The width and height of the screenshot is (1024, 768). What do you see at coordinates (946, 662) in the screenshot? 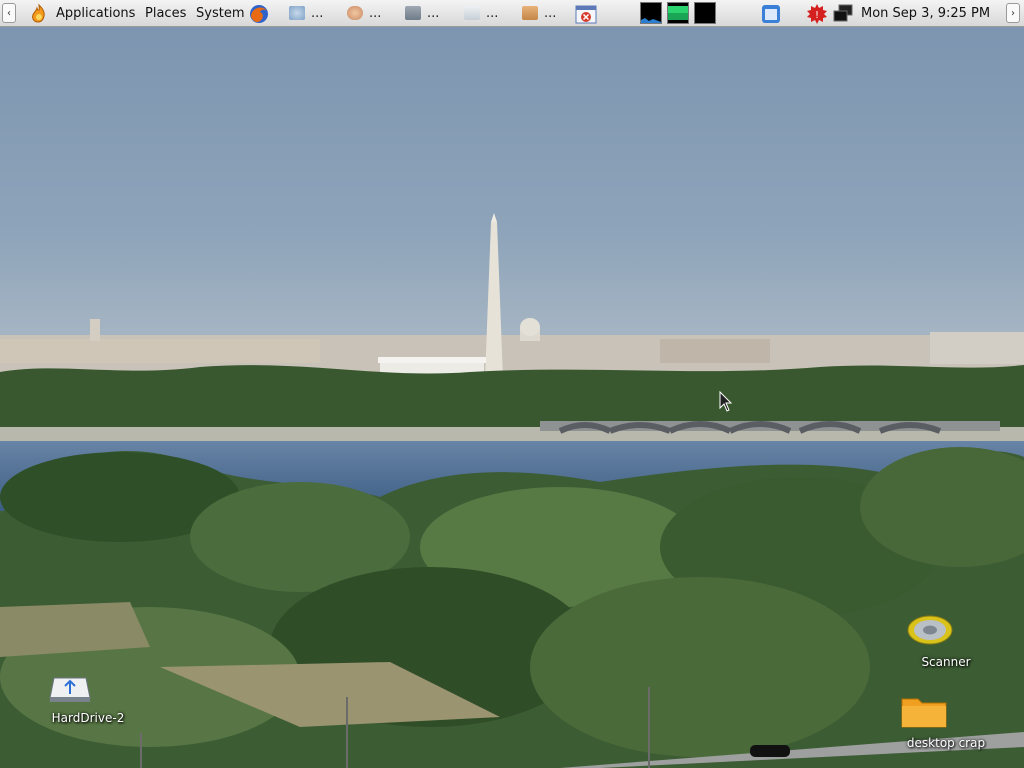
I see `scanner-label: Scanner` at bounding box center [946, 662].